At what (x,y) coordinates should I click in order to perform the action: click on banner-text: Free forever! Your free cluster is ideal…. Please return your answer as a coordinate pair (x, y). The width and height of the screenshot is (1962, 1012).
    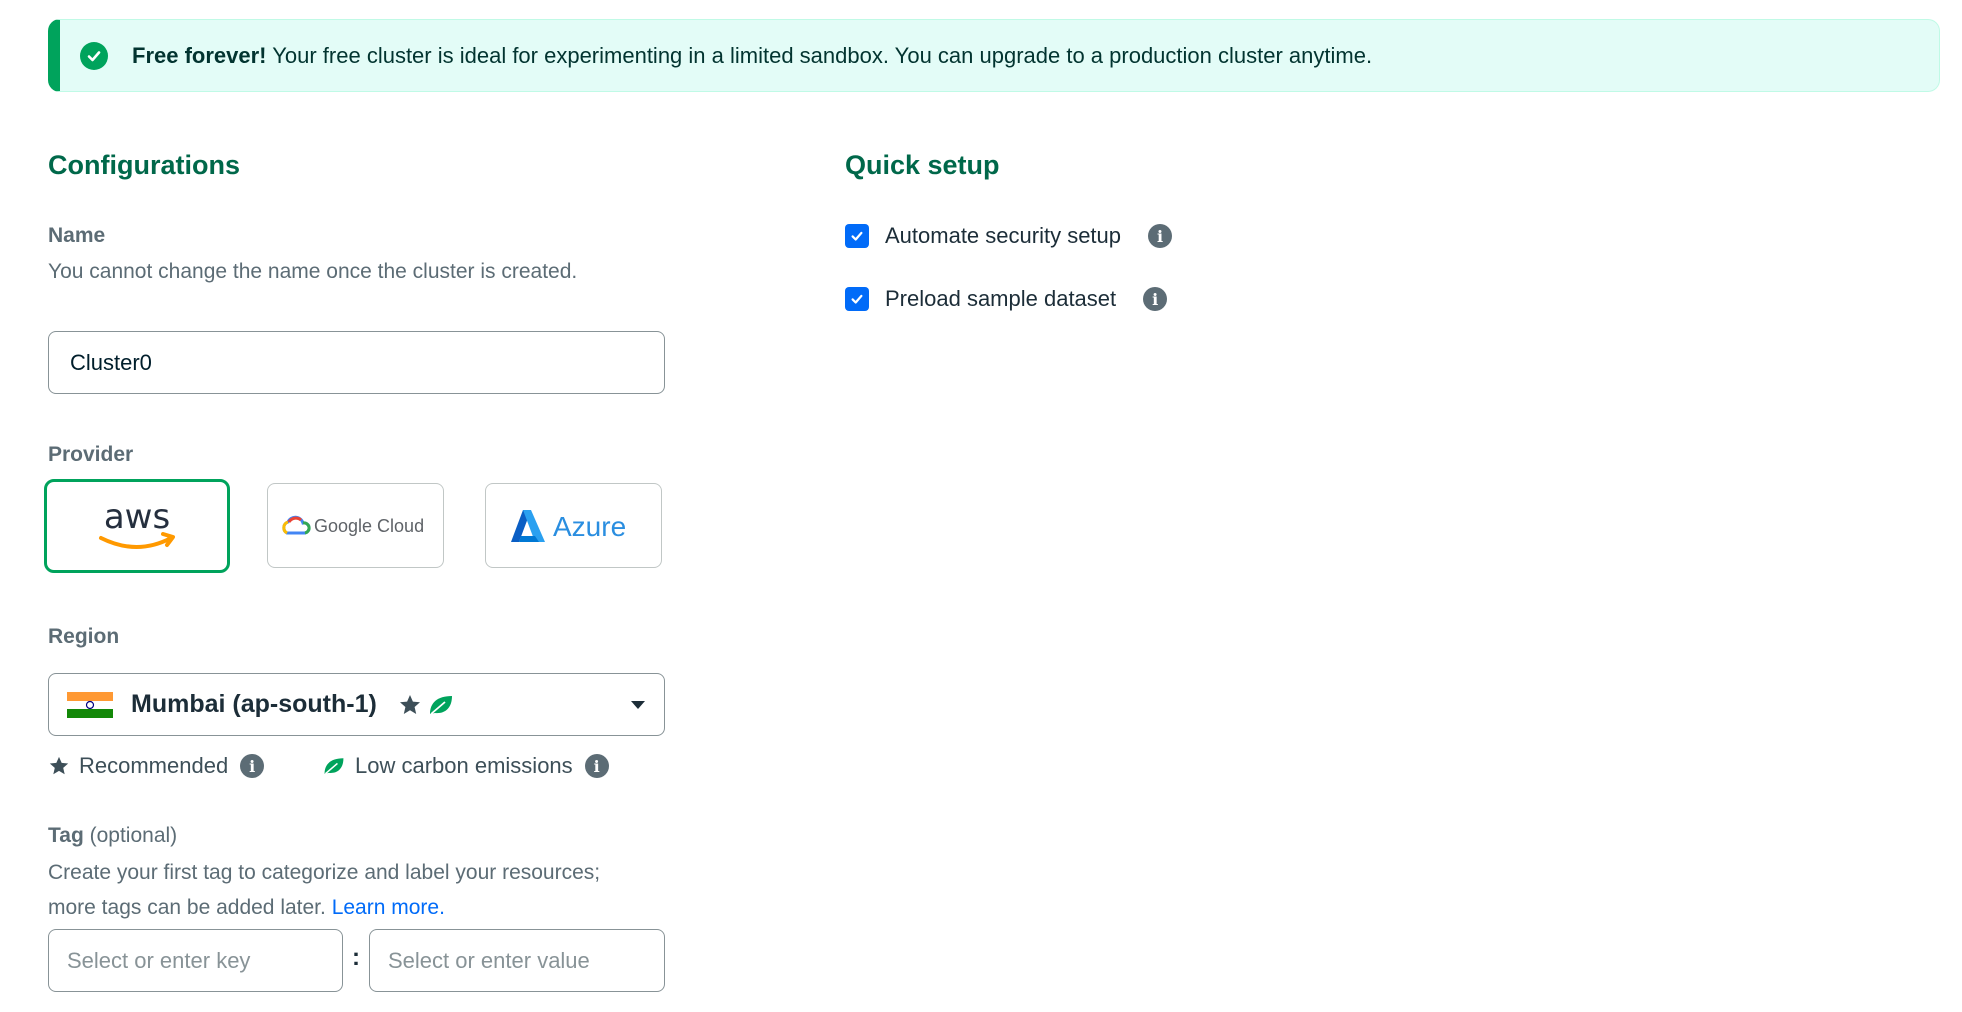
    Looking at the image, I should click on (752, 56).